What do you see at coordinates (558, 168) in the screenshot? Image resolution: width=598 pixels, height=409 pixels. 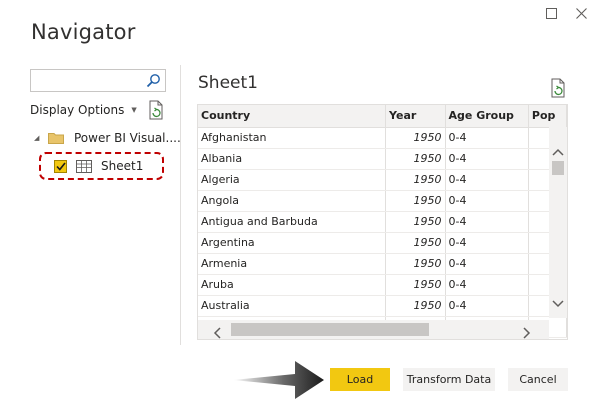 I see `vertical-scroll-thumb` at bounding box center [558, 168].